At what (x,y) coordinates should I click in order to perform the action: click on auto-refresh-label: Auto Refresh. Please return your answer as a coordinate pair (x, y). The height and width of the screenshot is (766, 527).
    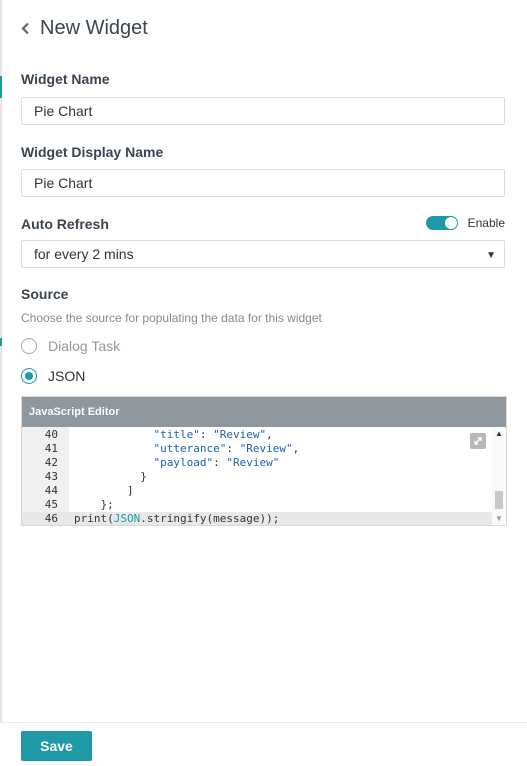
    Looking at the image, I should click on (65, 224).